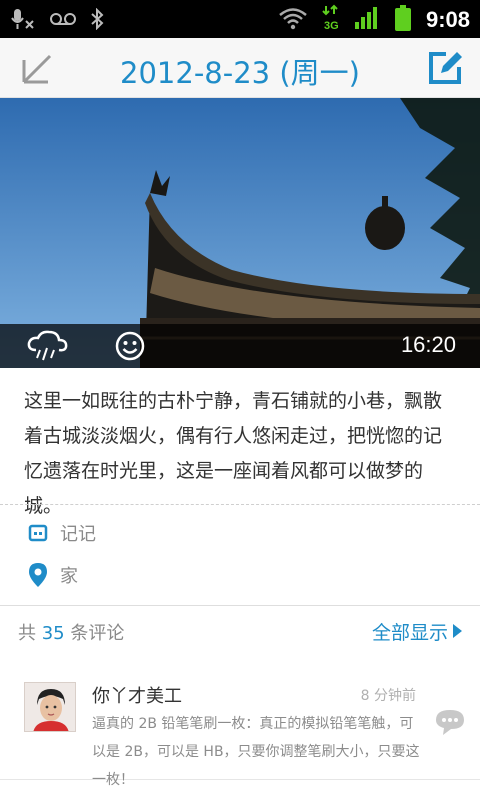 The height and width of the screenshot is (800, 480). I want to click on diary-location-label: 家, so click(69, 576).